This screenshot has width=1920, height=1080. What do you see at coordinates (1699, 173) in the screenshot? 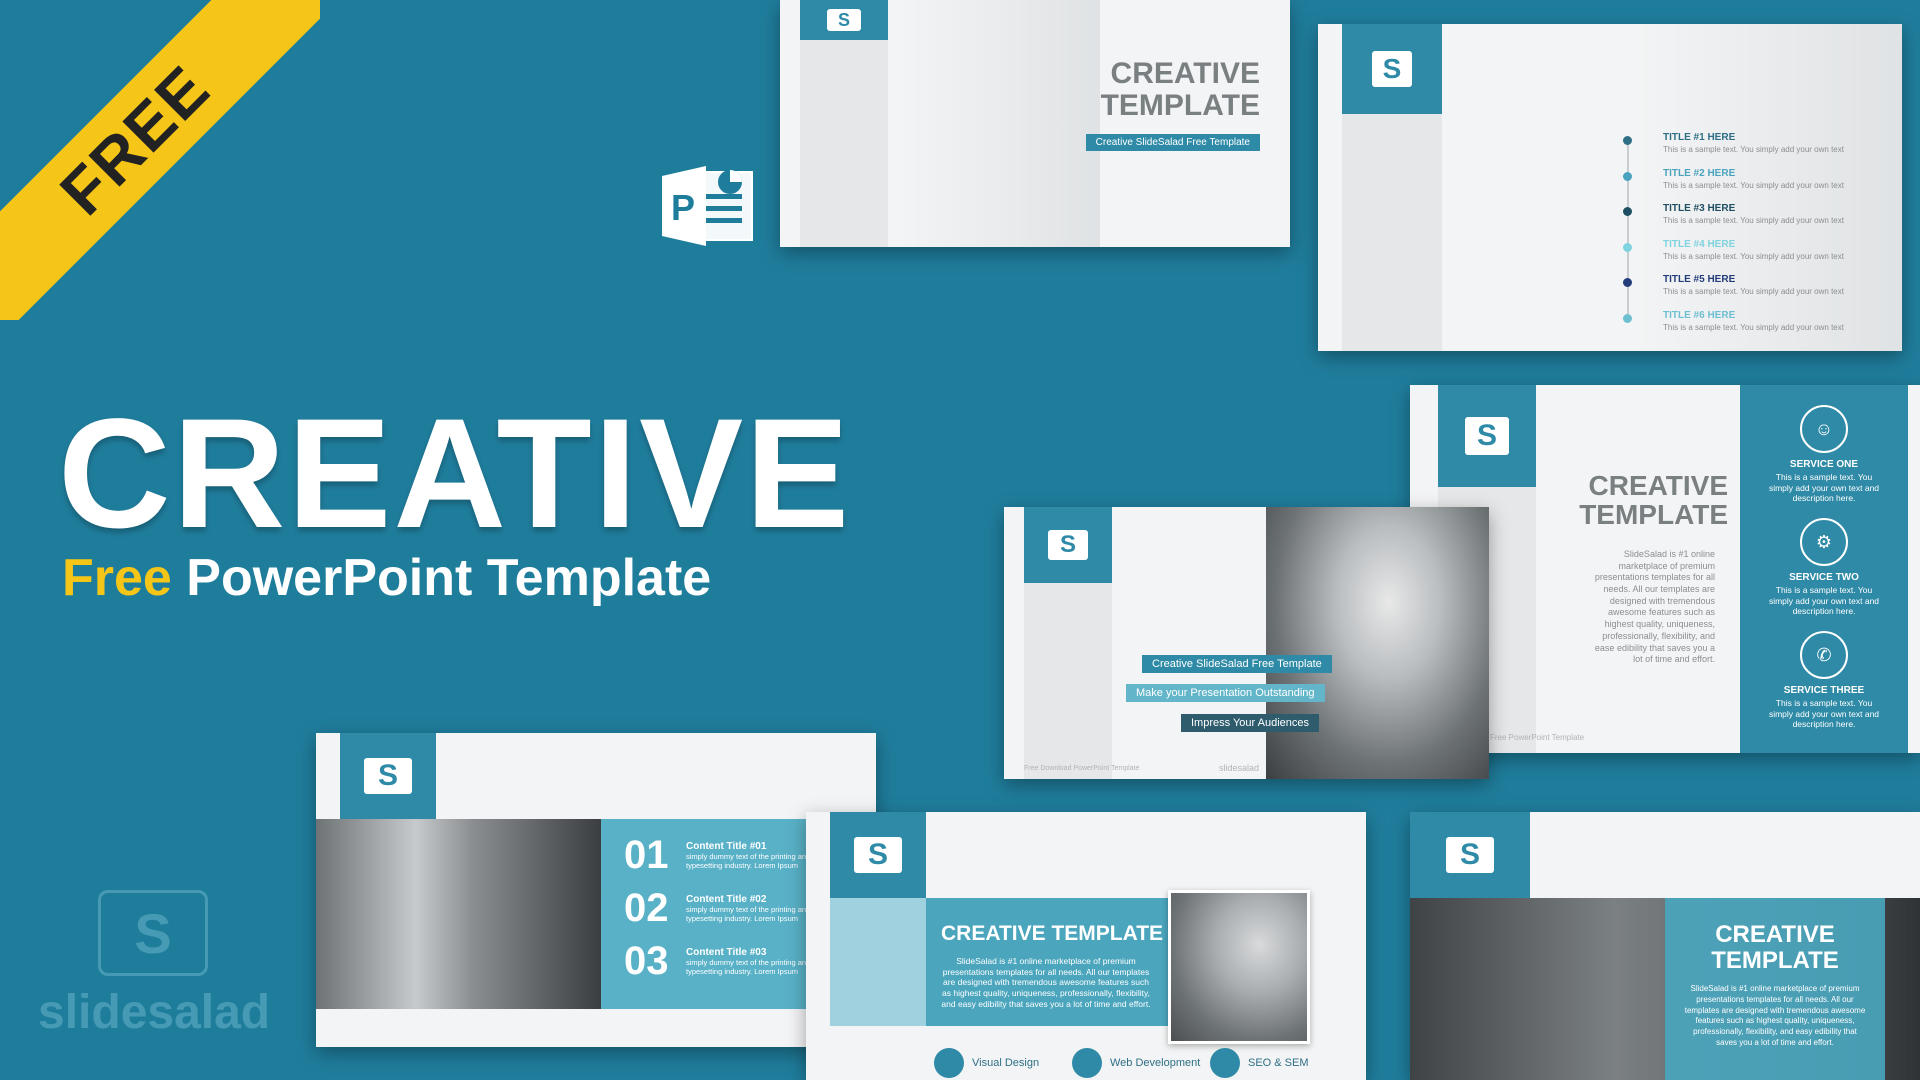
I see `timeline-item-title: TITLE #2 HERE` at bounding box center [1699, 173].